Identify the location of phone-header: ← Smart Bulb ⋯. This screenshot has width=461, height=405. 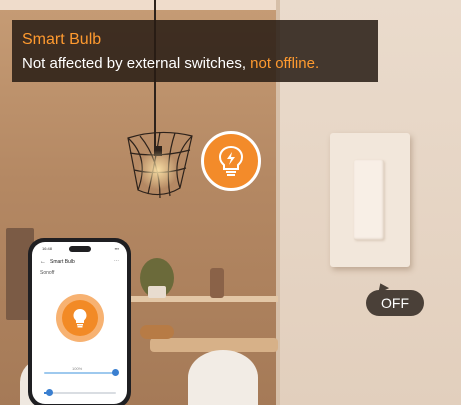
(79, 262).